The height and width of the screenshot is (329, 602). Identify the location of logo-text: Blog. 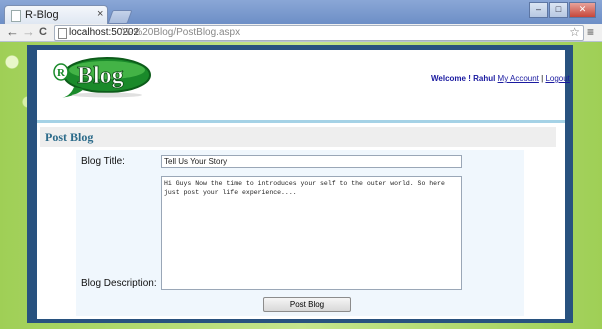
(100, 76).